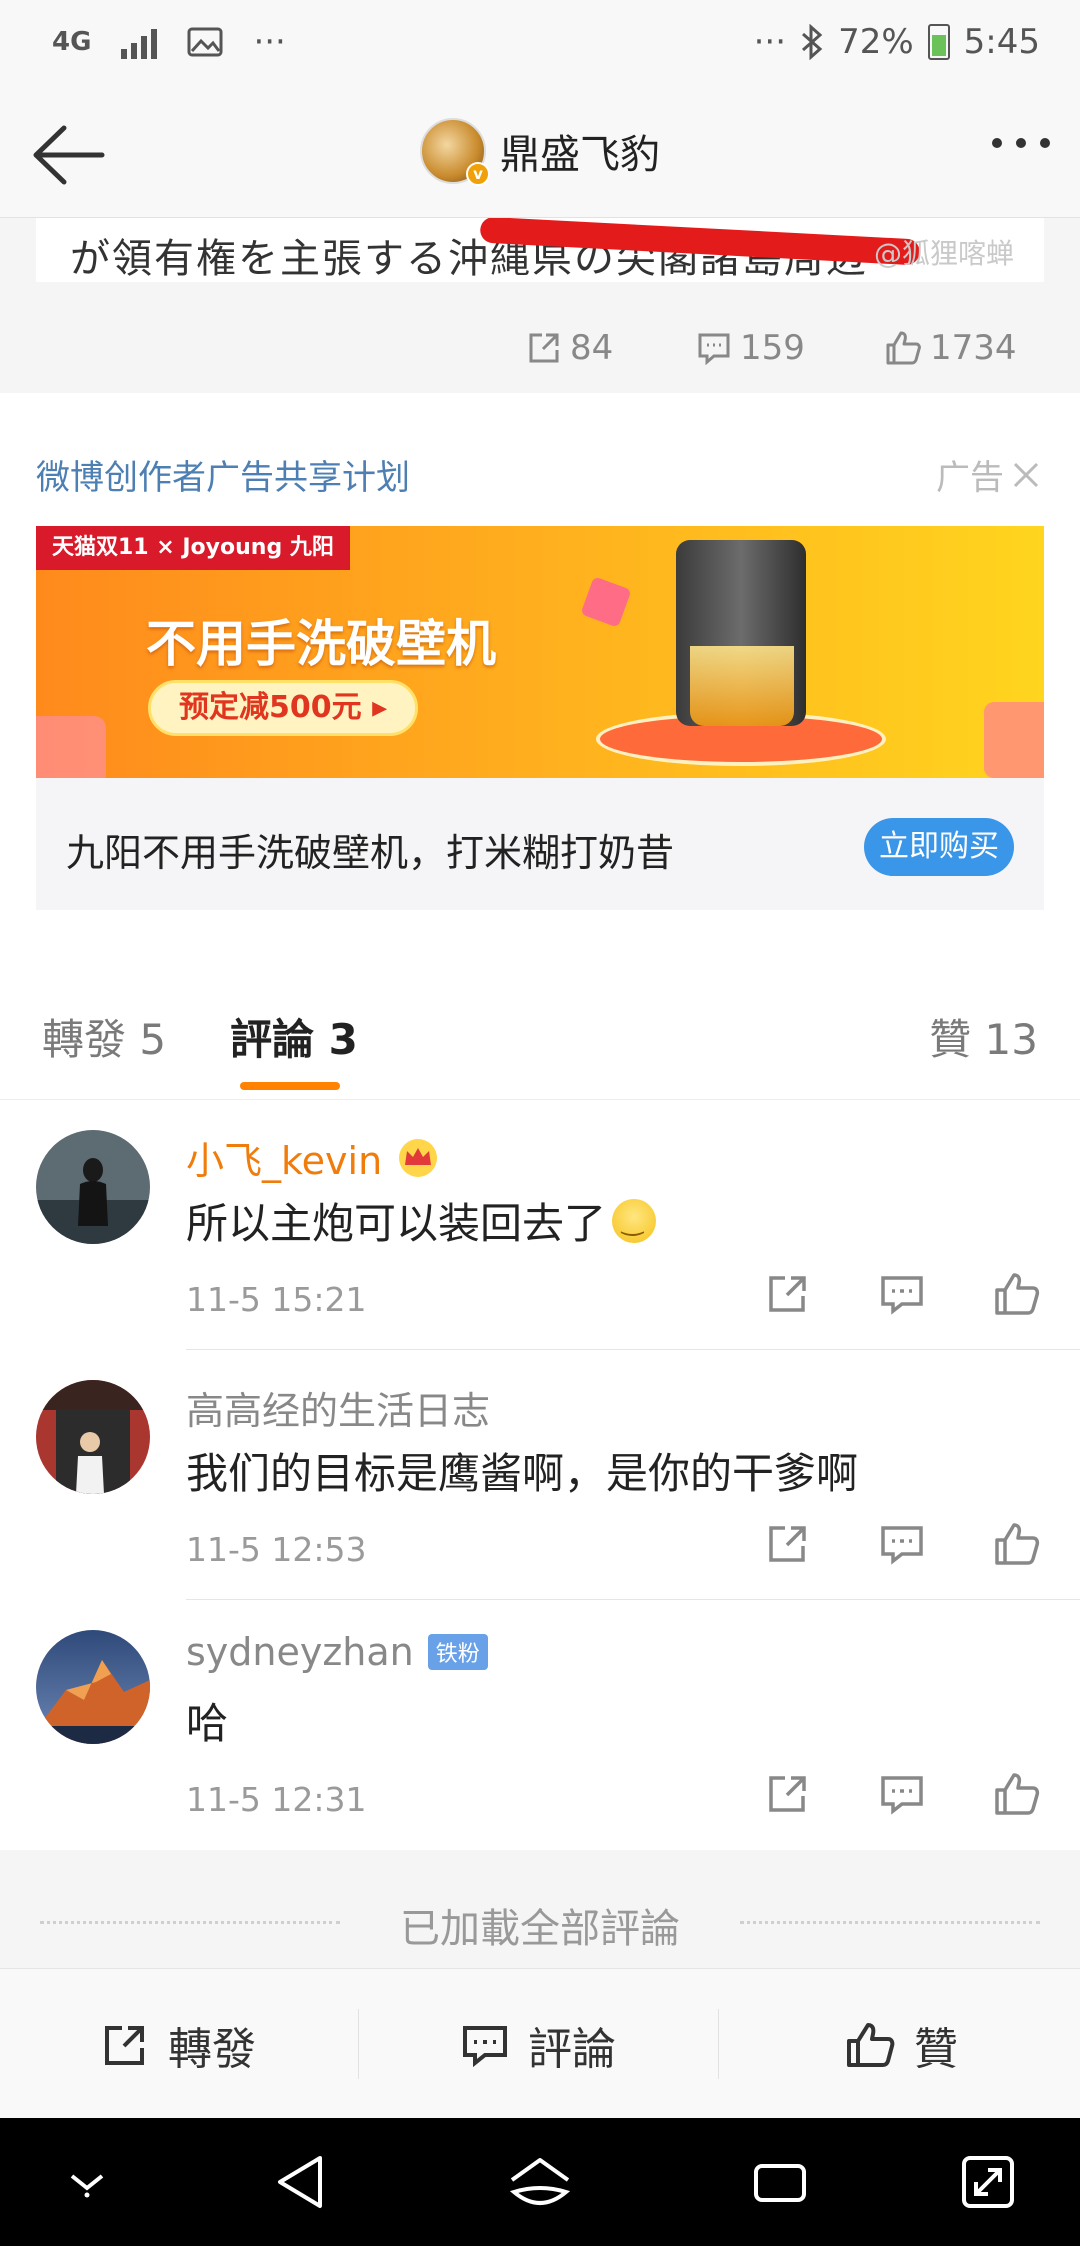 The height and width of the screenshot is (2246, 1080). What do you see at coordinates (321, 644) in the screenshot?
I see `ad-banner-headline: 不用手洗破壁机` at bounding box center [321, 644].